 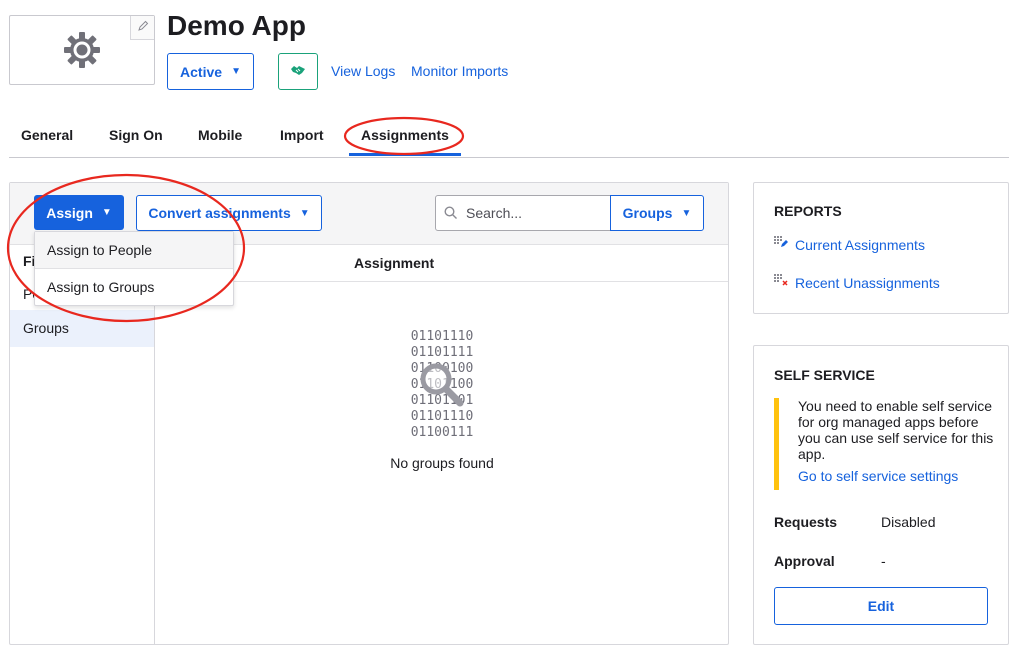 What do you see at coordinates (442, 352) in the screenshot?
I see `binary-line: 01101111` at bounding box center [442, 352].